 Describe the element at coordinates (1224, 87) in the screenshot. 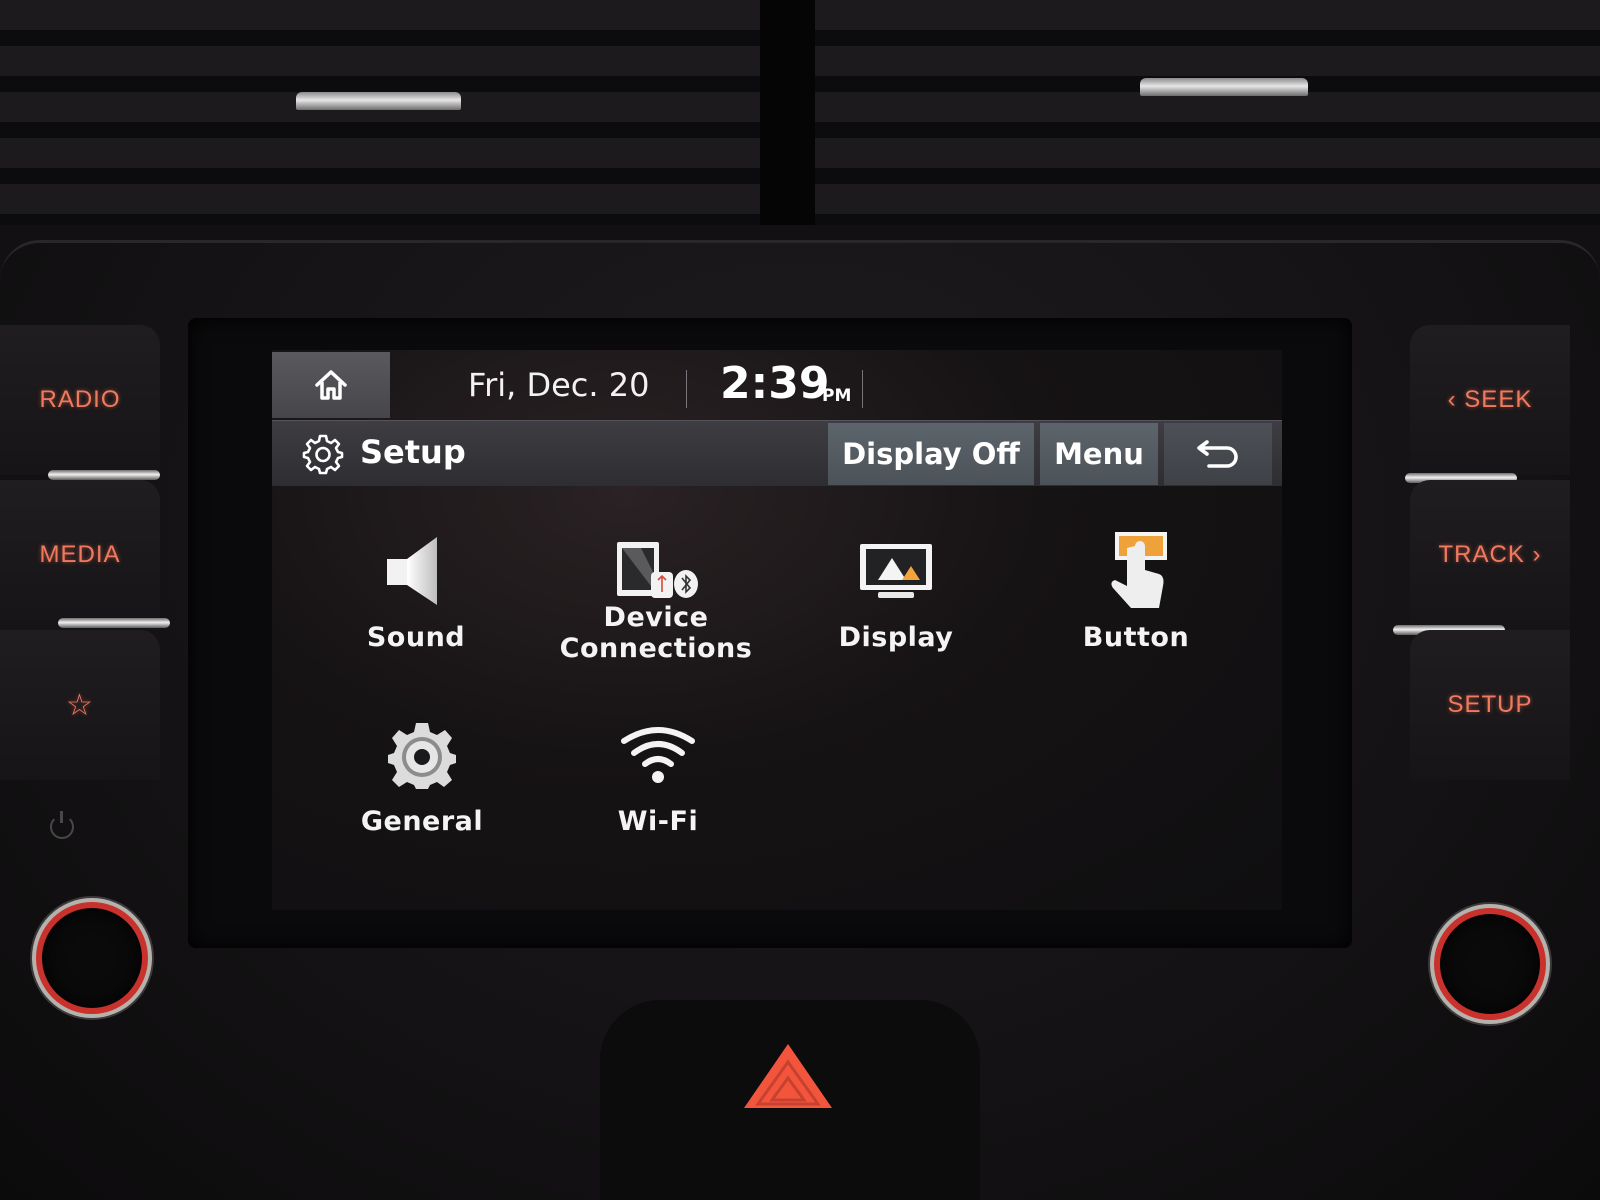

I see `vent-tab-right` at that location.